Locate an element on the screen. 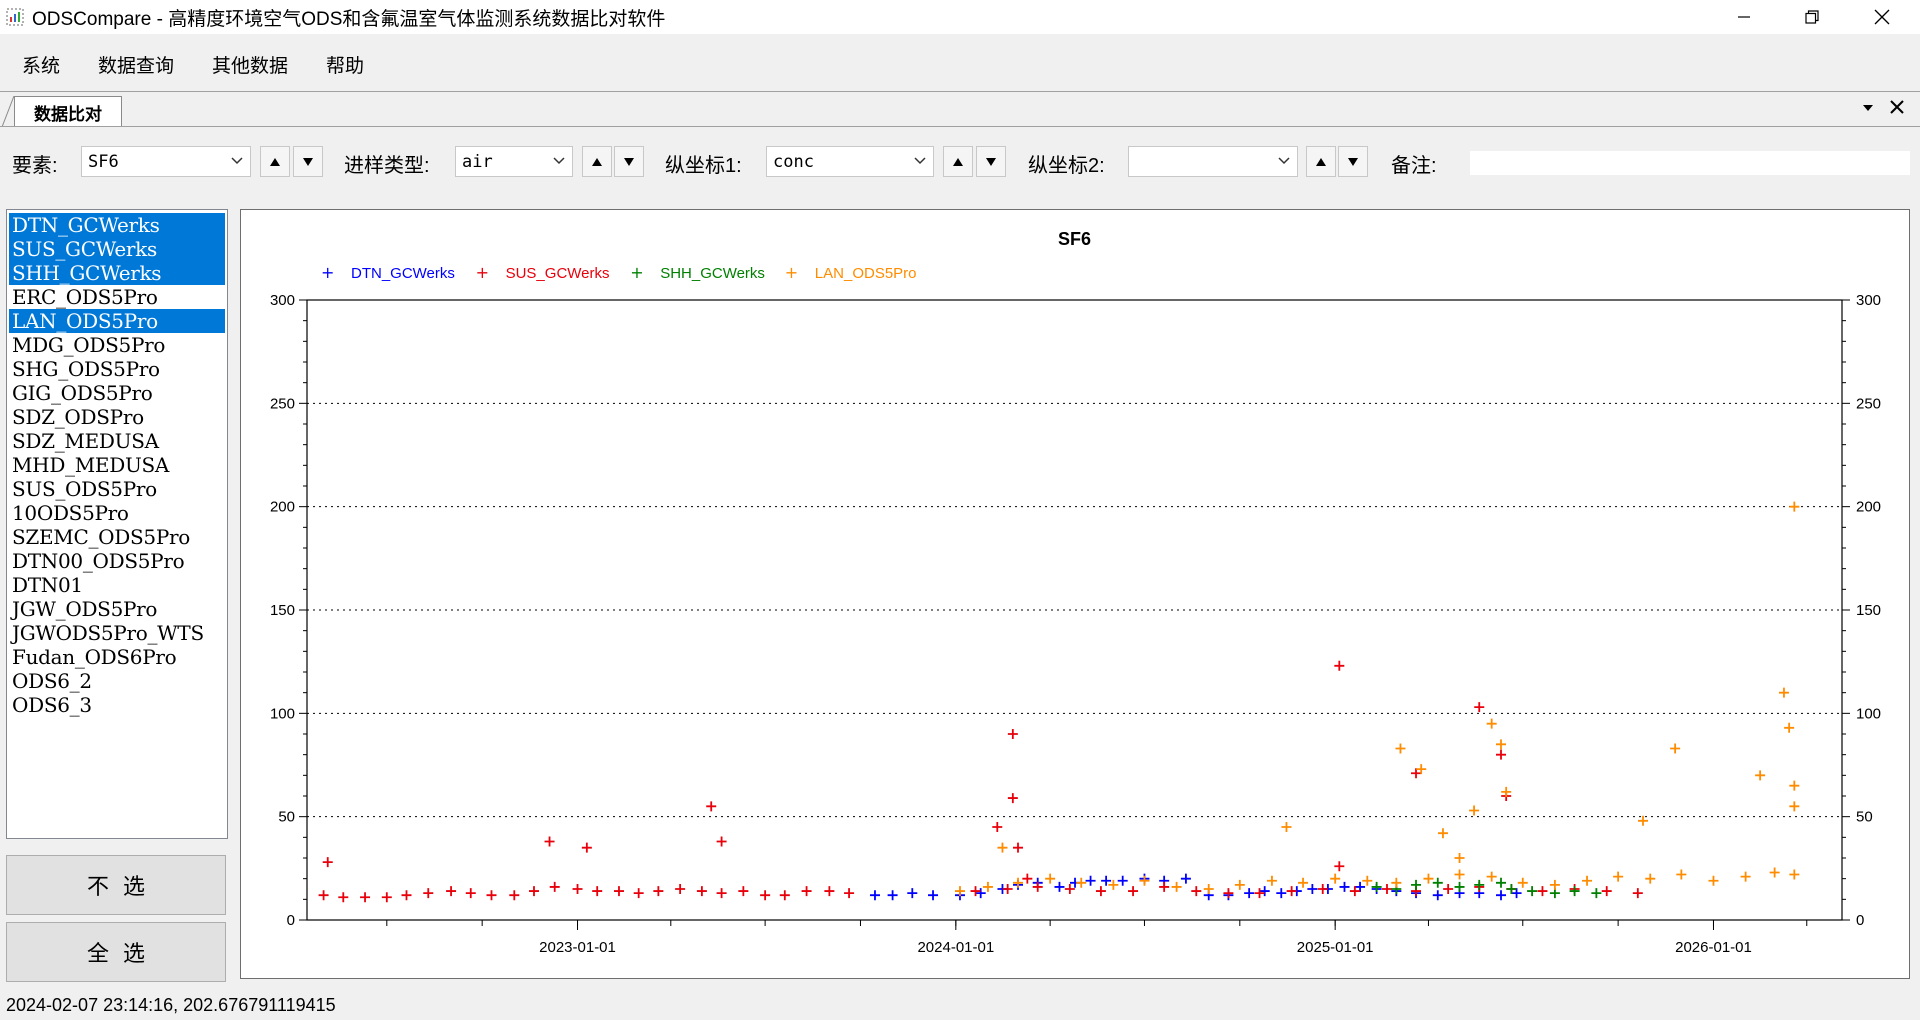 The image size is (1920, 1020). station-list-item: SHG_ODS5Pro is located at coordinates (117, 369).